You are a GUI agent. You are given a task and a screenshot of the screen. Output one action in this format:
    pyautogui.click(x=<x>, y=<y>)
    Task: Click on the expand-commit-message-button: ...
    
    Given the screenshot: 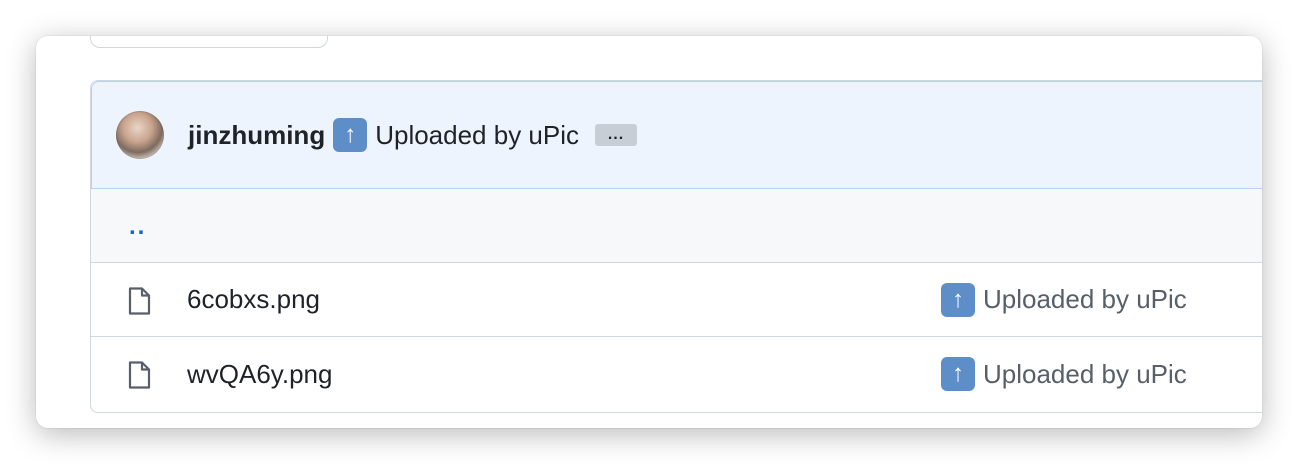 What is the action you would take?
    pyautogui.click(x=616, y=135)
    